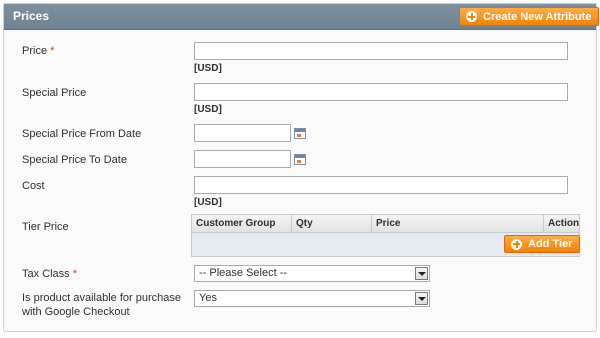  What do you see at coordinates (54, 93) in the screenshot?
I see `special-price-label: Special Price` at bounding box center [54, 93].